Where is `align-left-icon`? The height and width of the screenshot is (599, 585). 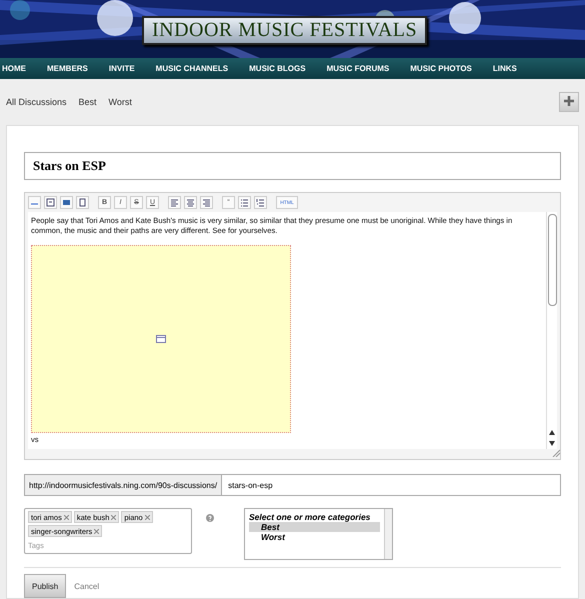 align-left-icon is located at coordinates (174, 202).